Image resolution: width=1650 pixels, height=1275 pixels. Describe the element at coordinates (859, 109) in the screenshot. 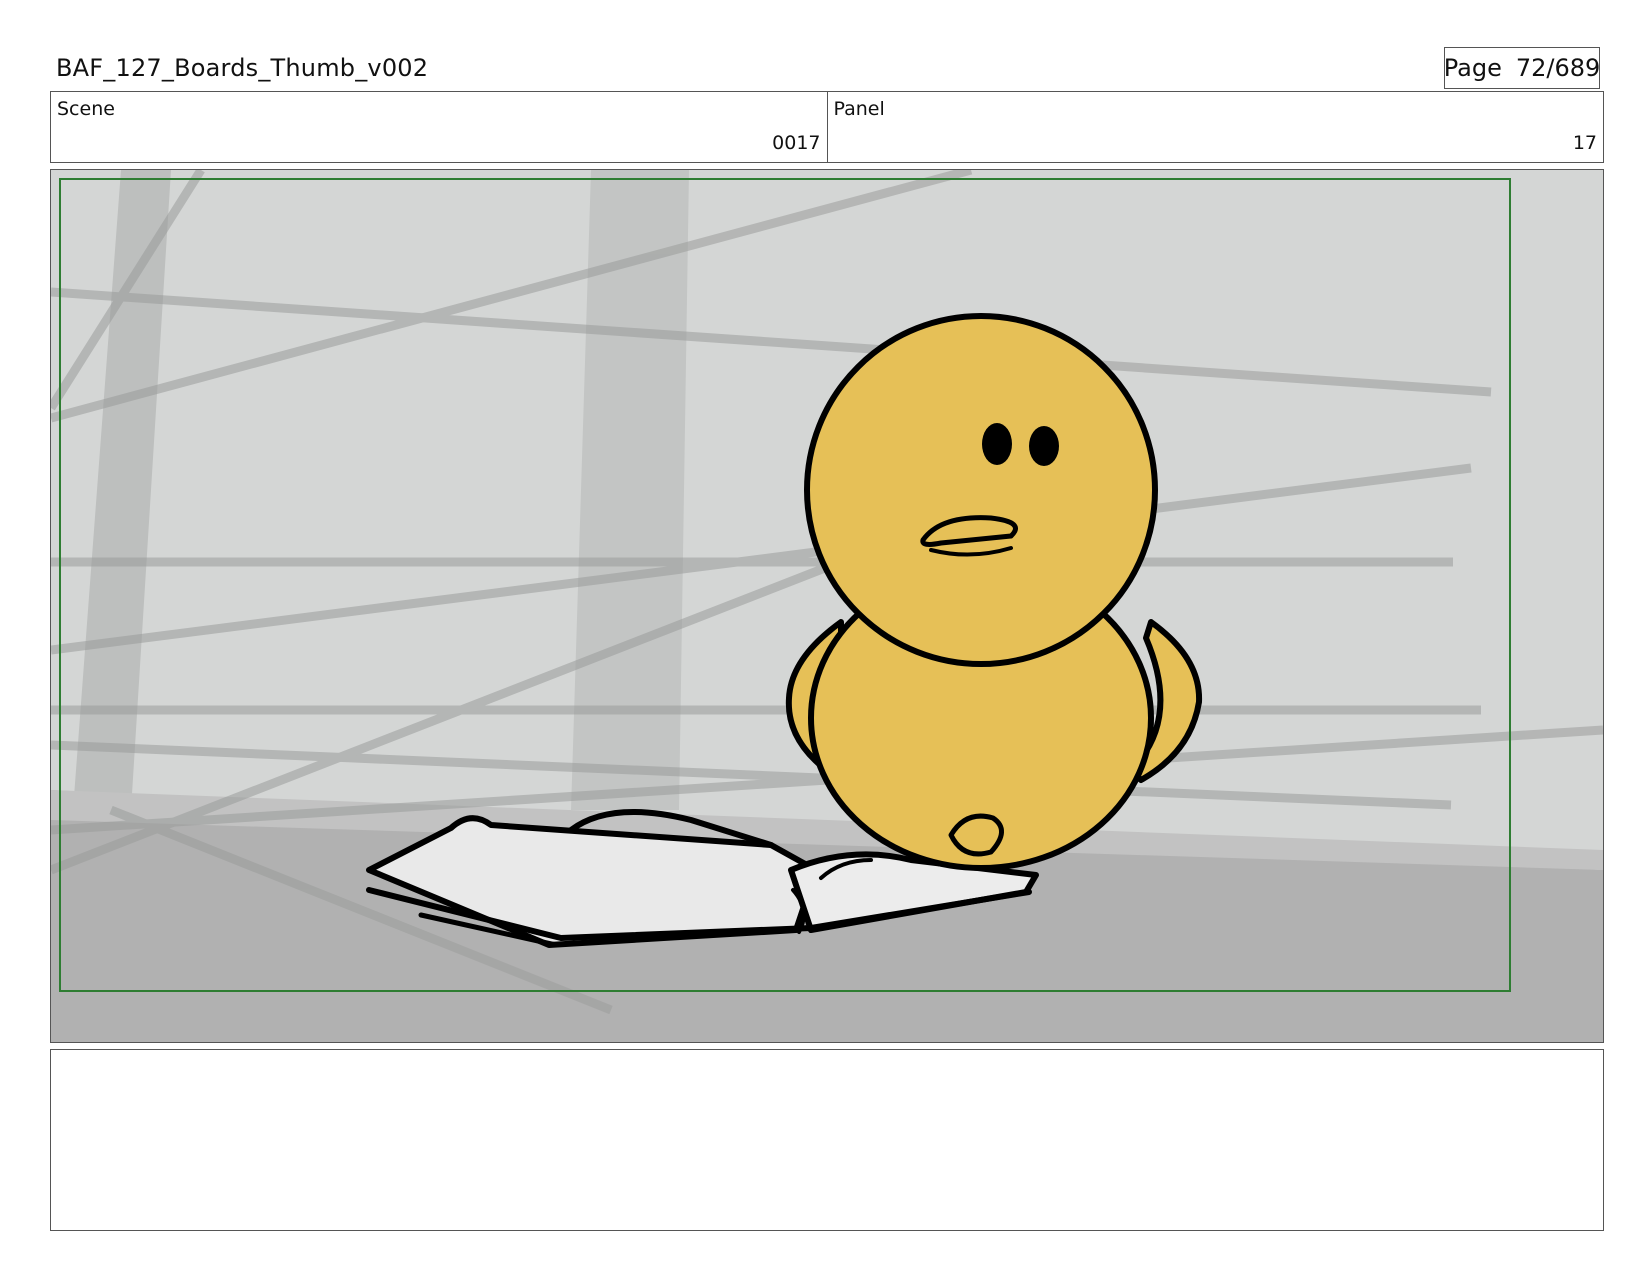

I see `panel-label: Panel` at that location.